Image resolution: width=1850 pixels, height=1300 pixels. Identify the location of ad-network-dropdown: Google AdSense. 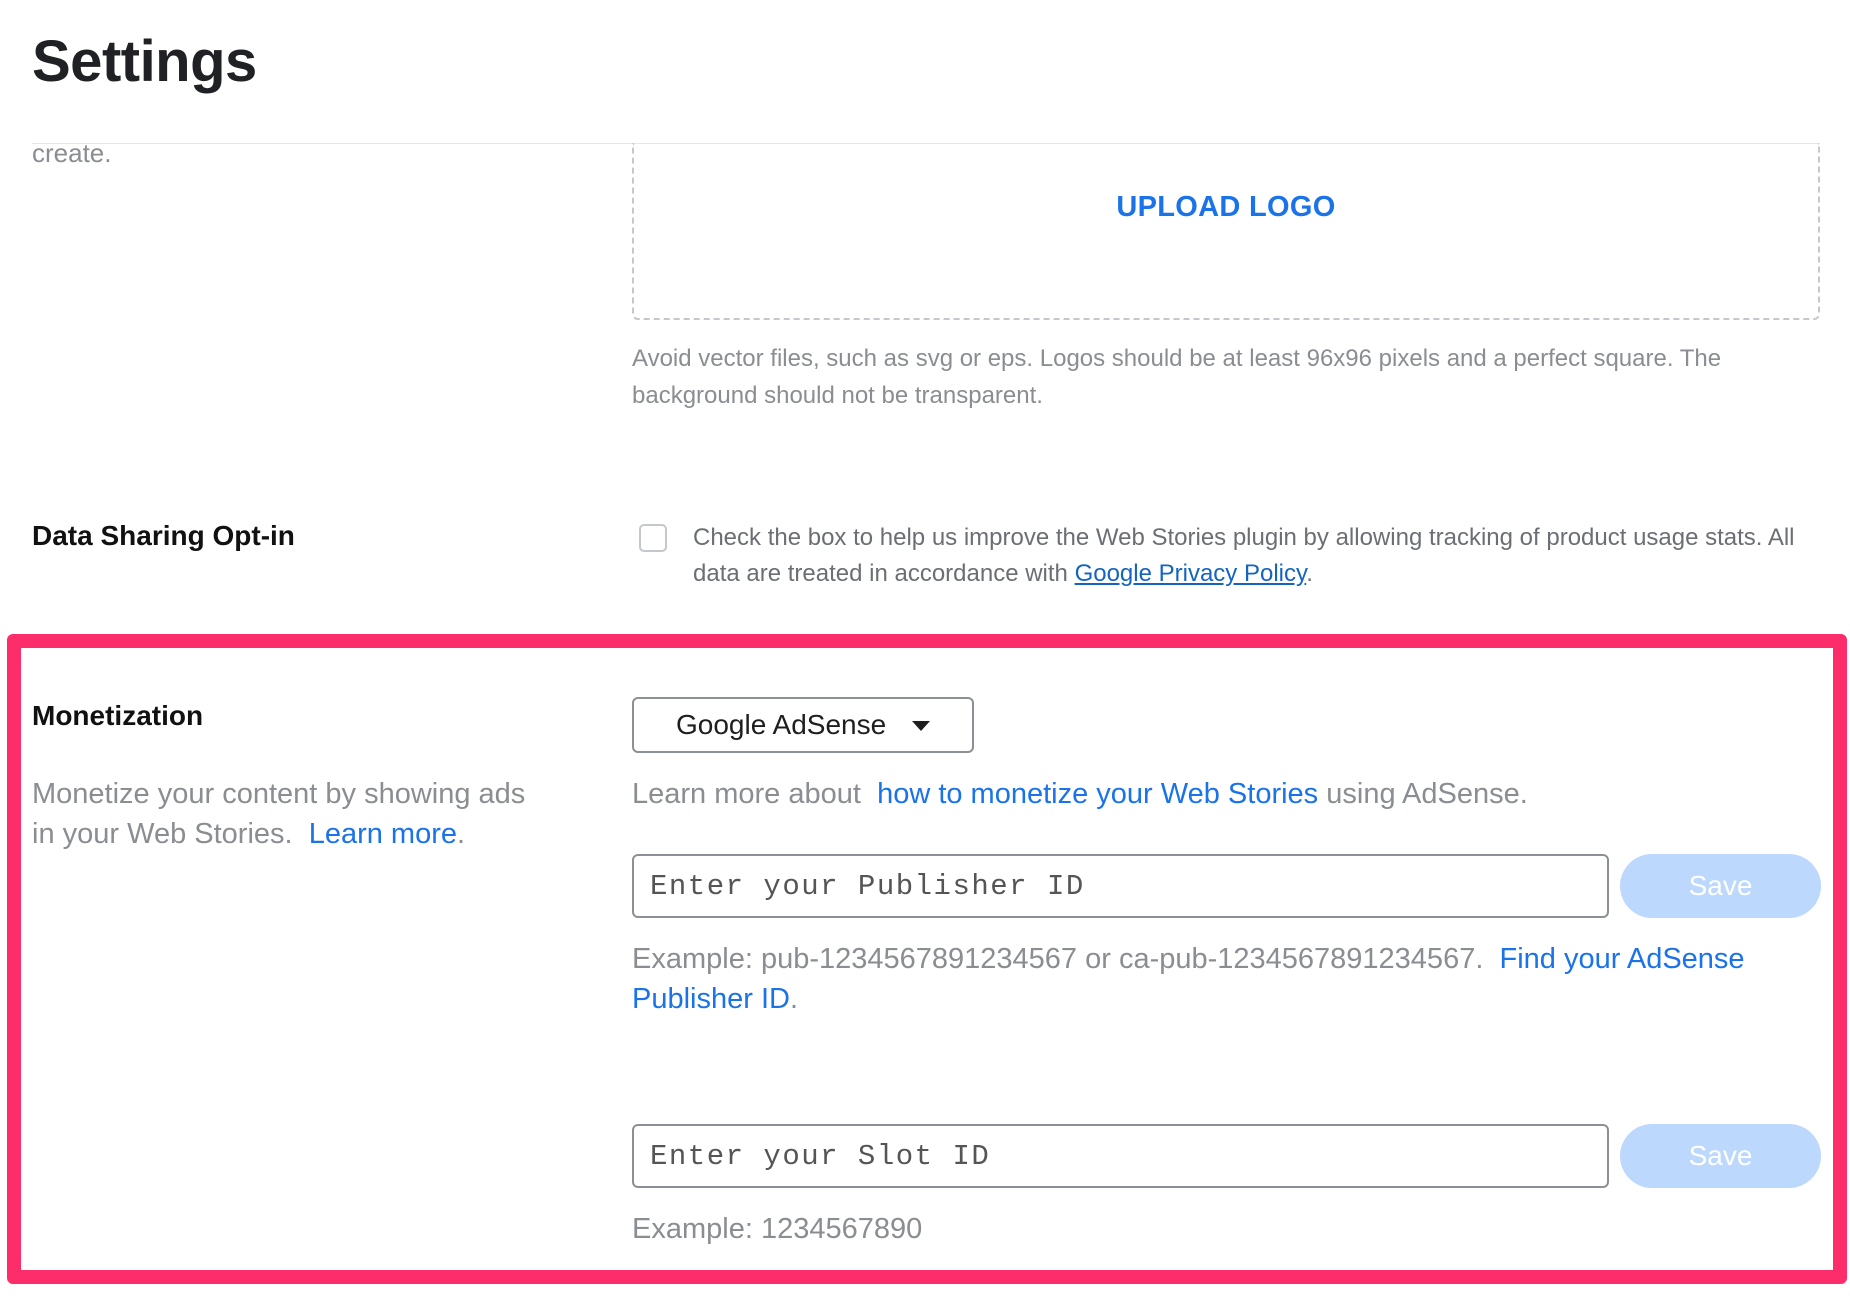
(803, 725).